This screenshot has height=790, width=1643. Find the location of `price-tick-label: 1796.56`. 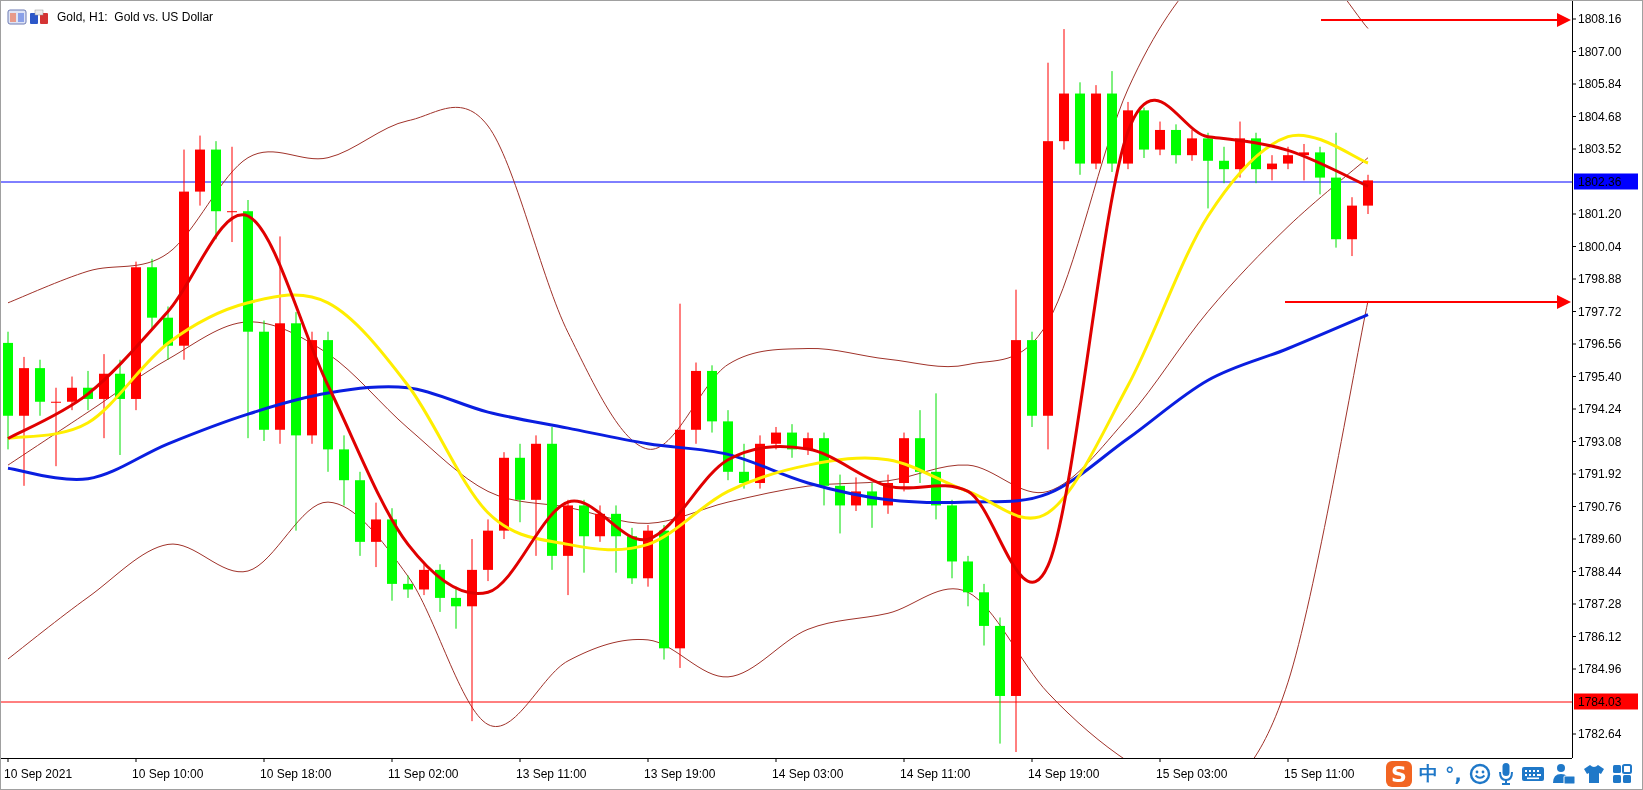

price-tick-label: 1796.56 is located at coordinates (1597, 344).